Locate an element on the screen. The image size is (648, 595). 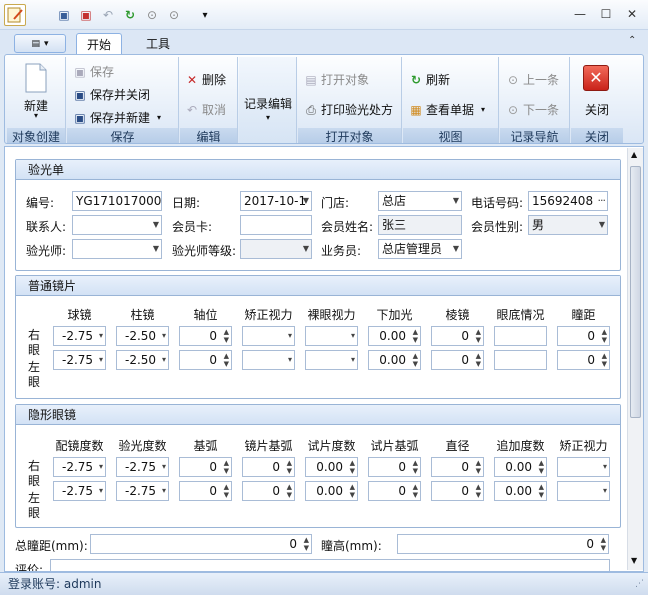
view-bills-button: ▦ 查看单据 ▾ is located at coordinates (447, 109).